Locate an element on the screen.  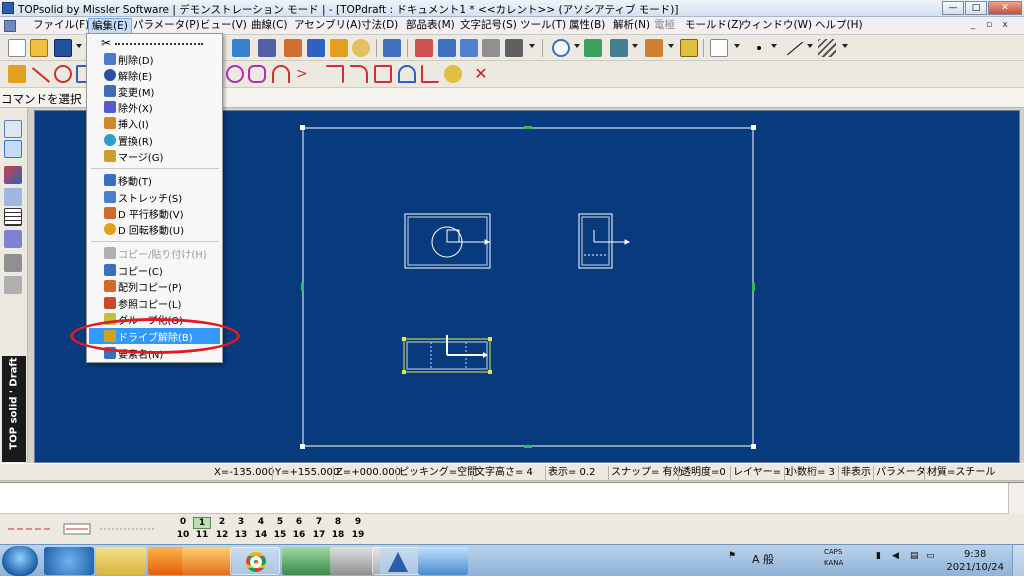
hatch-dropdown-icon is located at coordinates (845, 46).